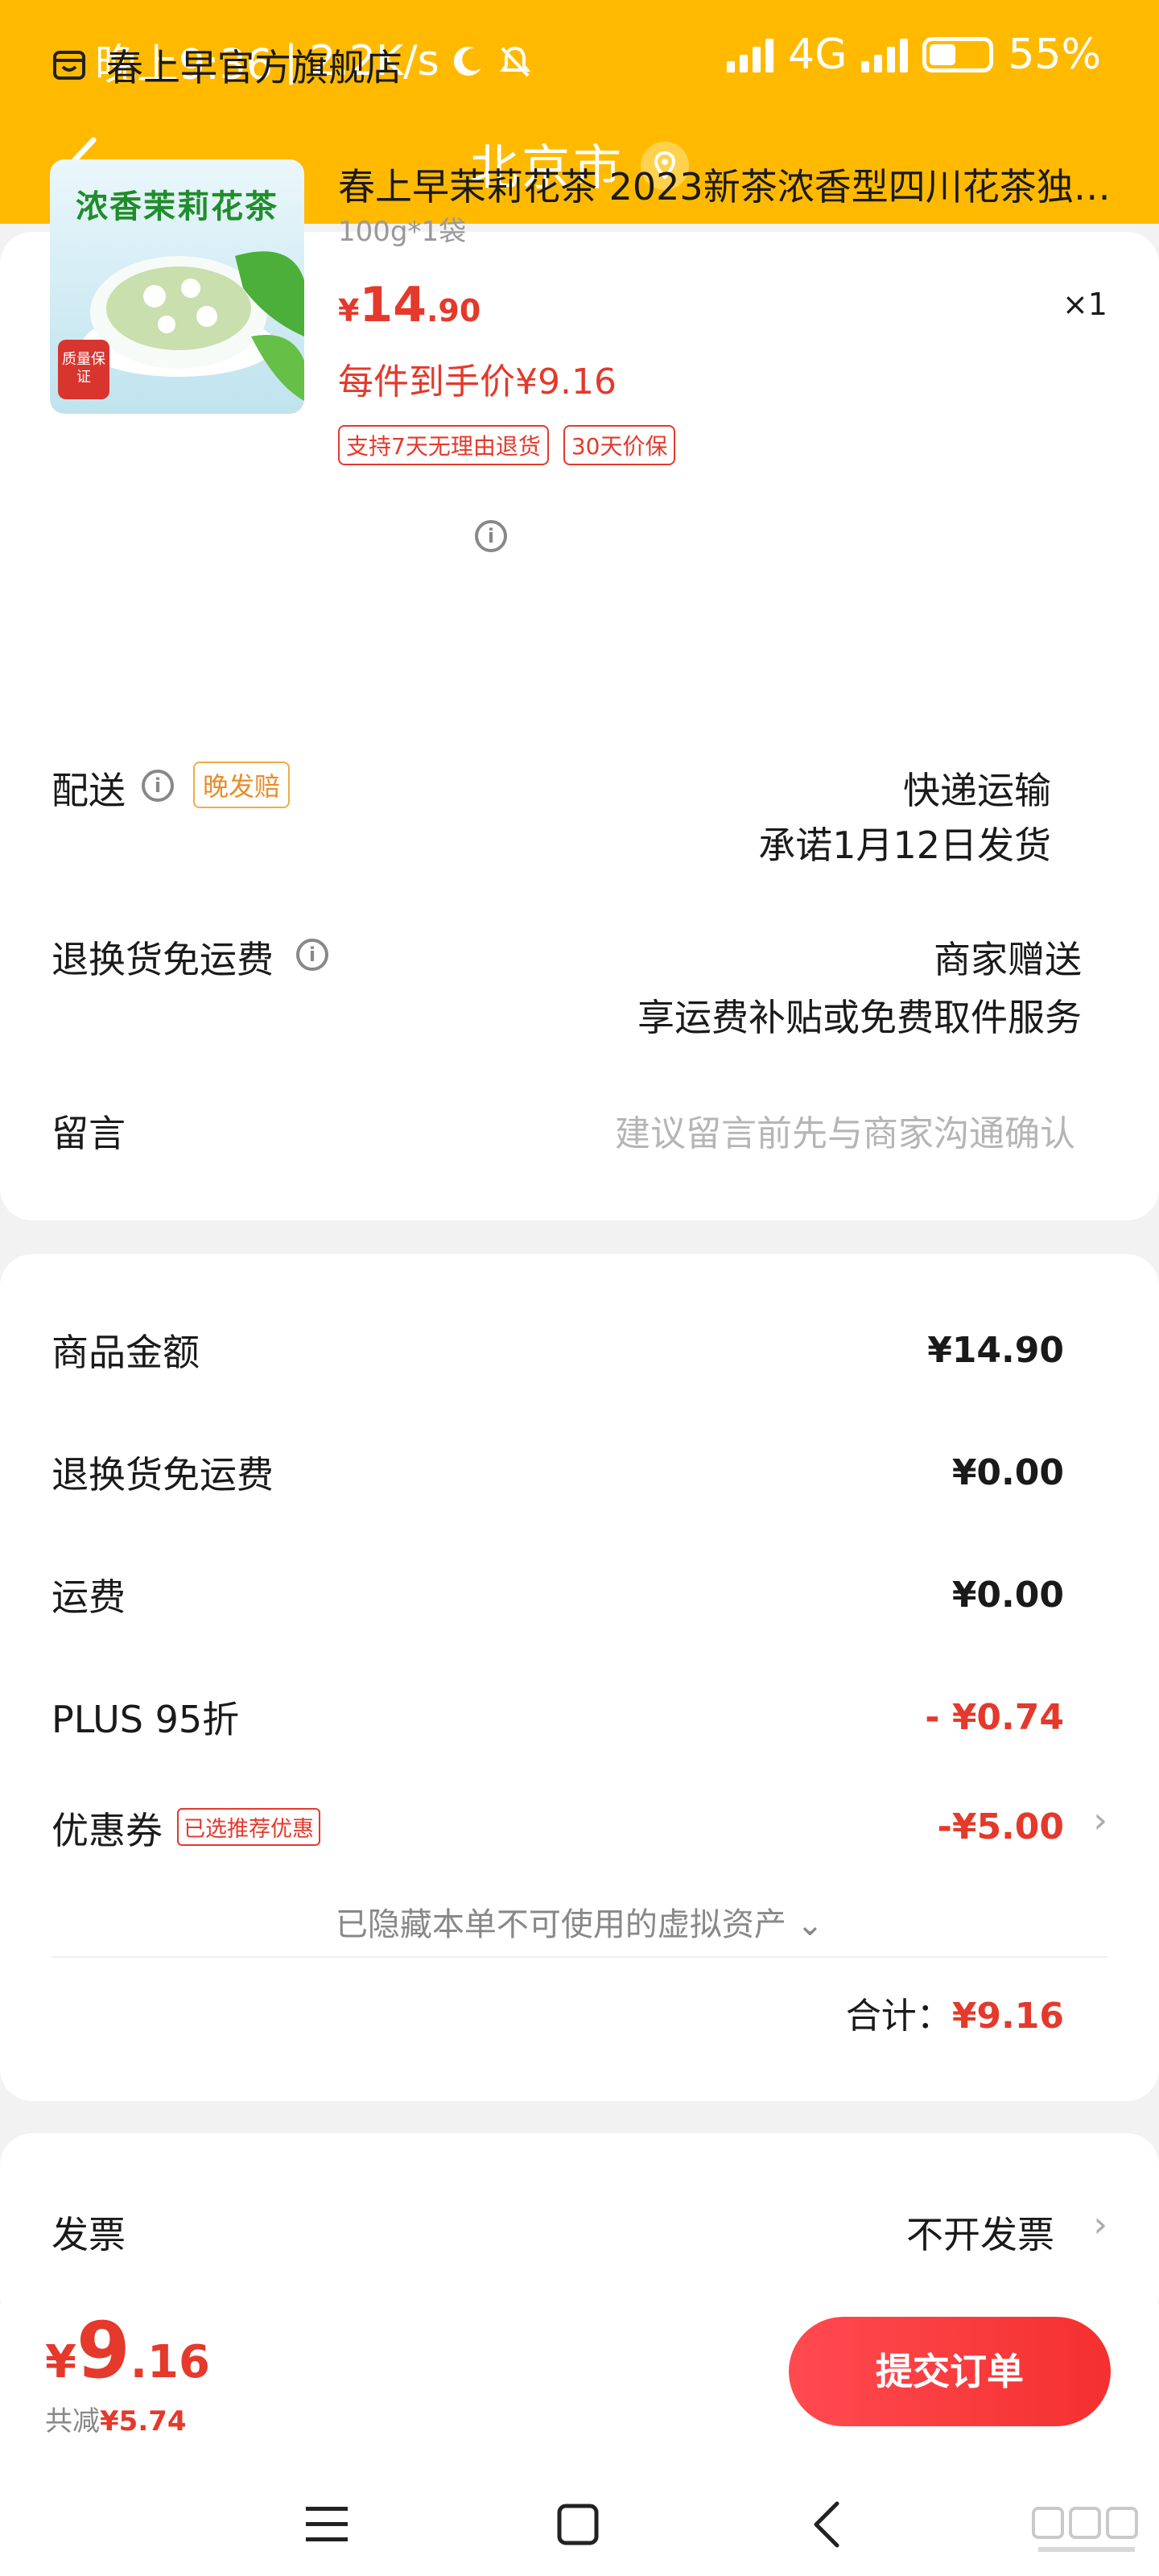 The width and height of the screenshot is (1159, 2576). Describe the element at coordinates (995, 1350) in the screenshot. I see `goods-amount-value: ¥14.90` at that location.